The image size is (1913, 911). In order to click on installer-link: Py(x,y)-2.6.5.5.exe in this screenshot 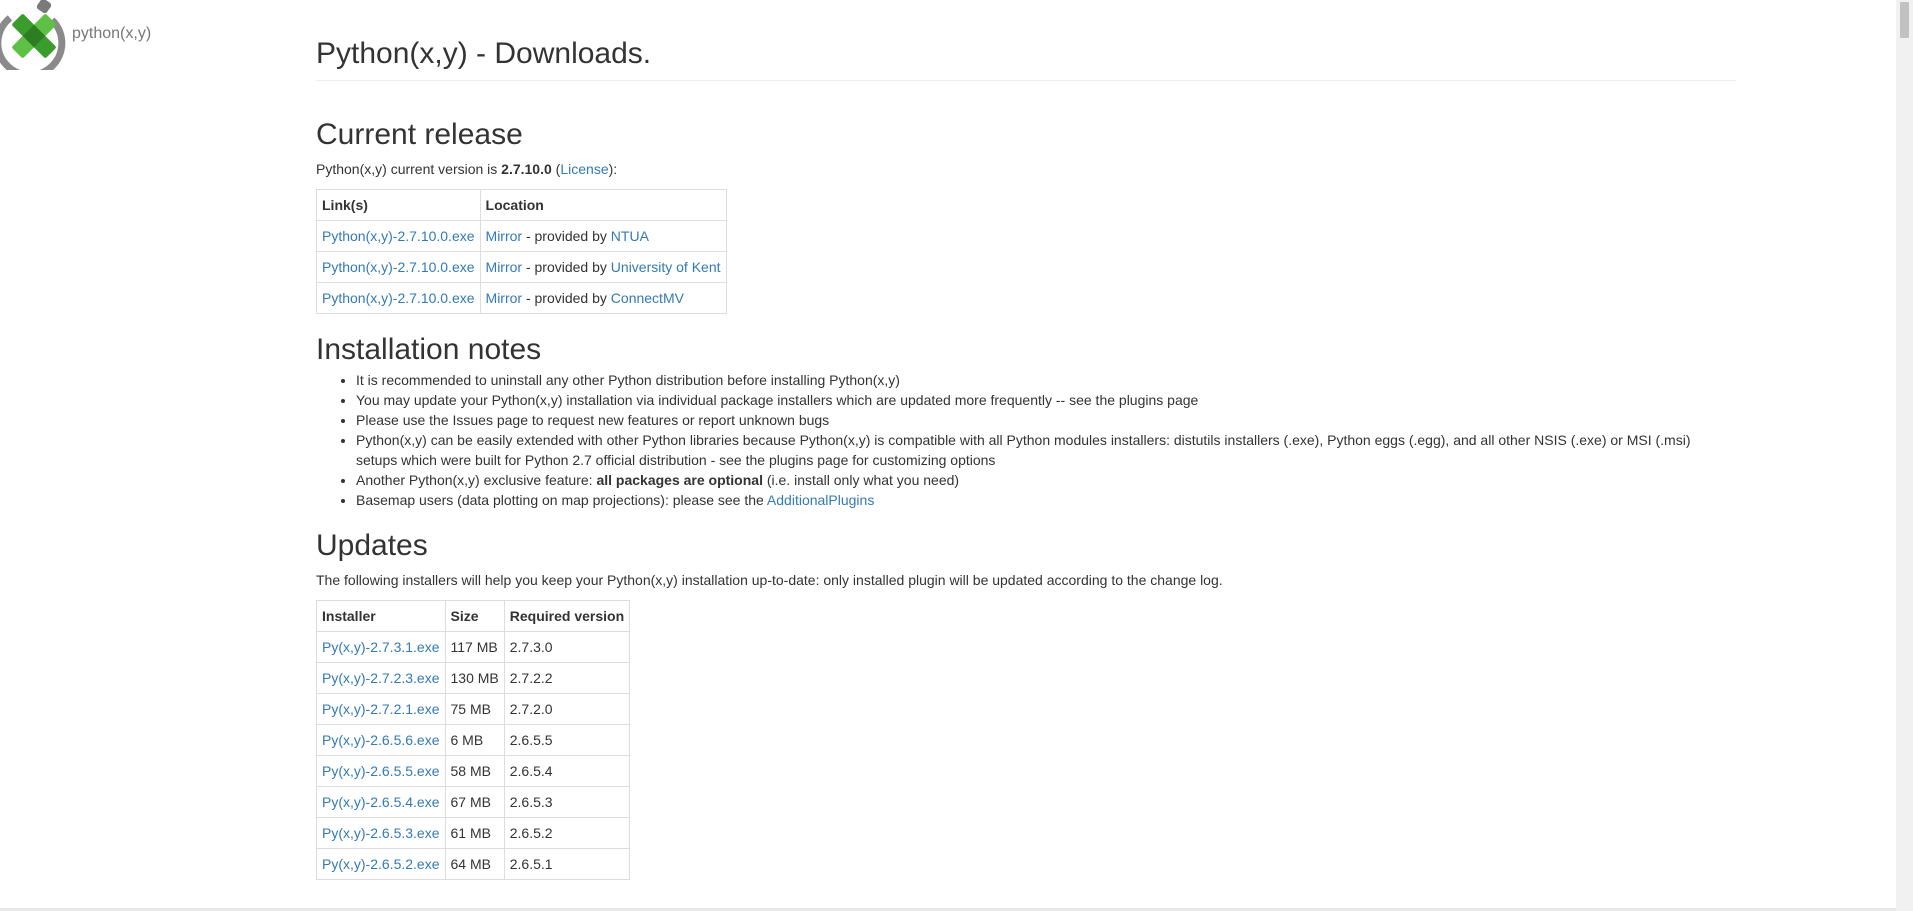, I will do `click(381, 771)`.